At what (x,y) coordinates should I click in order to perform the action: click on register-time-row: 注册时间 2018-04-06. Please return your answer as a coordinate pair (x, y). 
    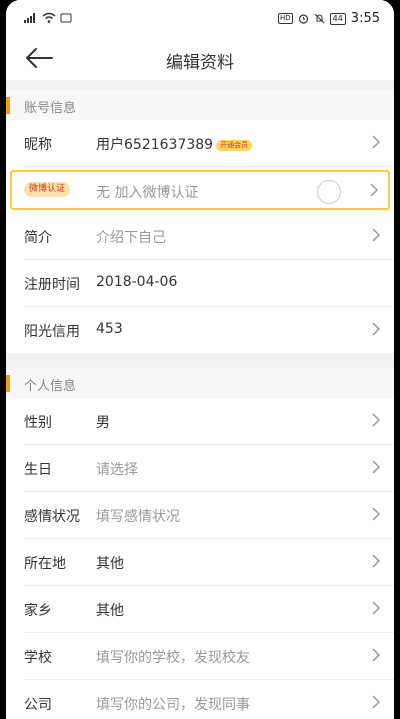
    Looking at the image, I should click on (209, 283).